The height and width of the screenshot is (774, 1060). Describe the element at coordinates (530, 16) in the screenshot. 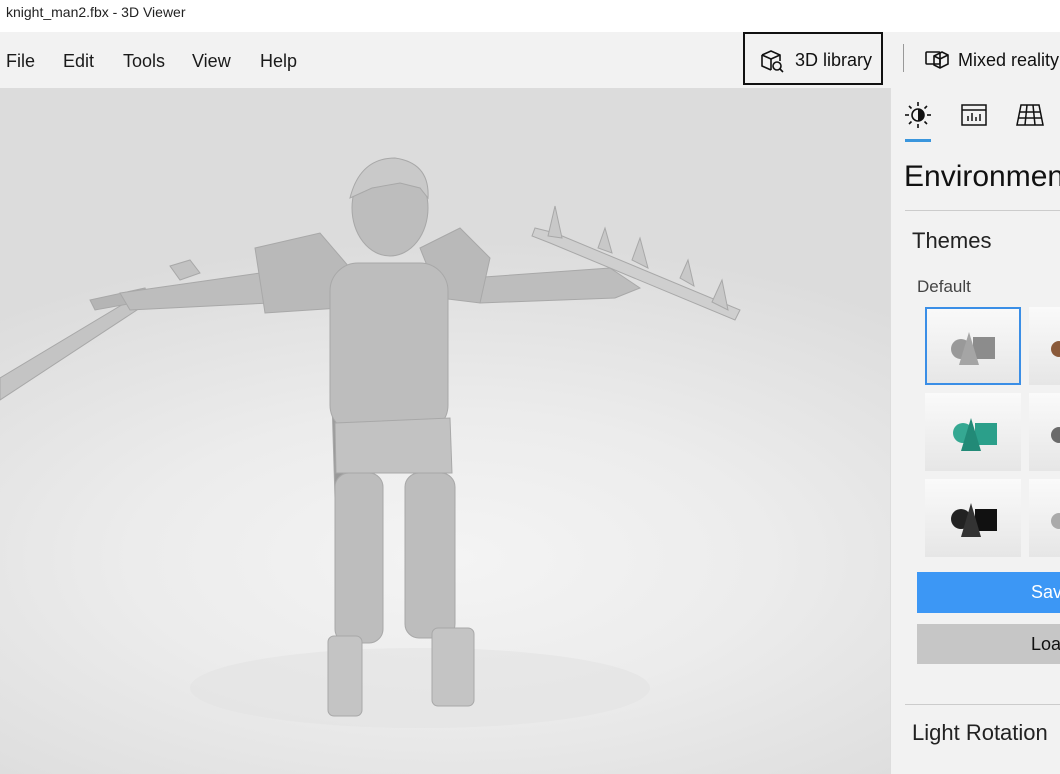

I see `title-bar: knight_man2.fbx - 3D Viewer` at that location.